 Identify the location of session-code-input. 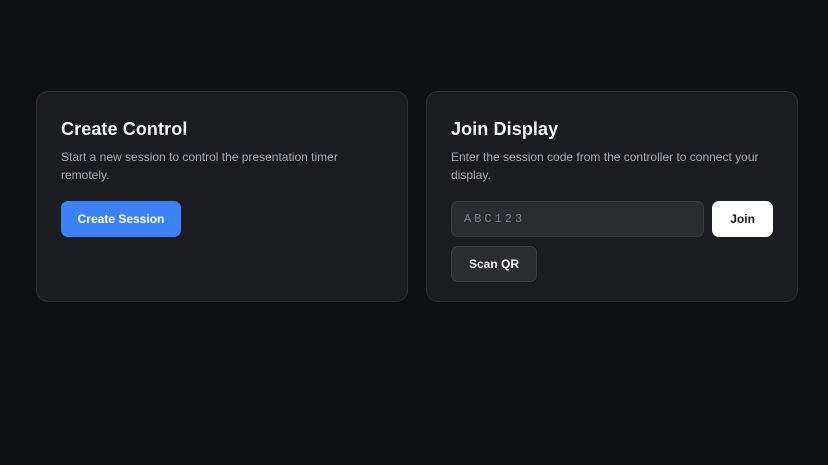
(578, 219).